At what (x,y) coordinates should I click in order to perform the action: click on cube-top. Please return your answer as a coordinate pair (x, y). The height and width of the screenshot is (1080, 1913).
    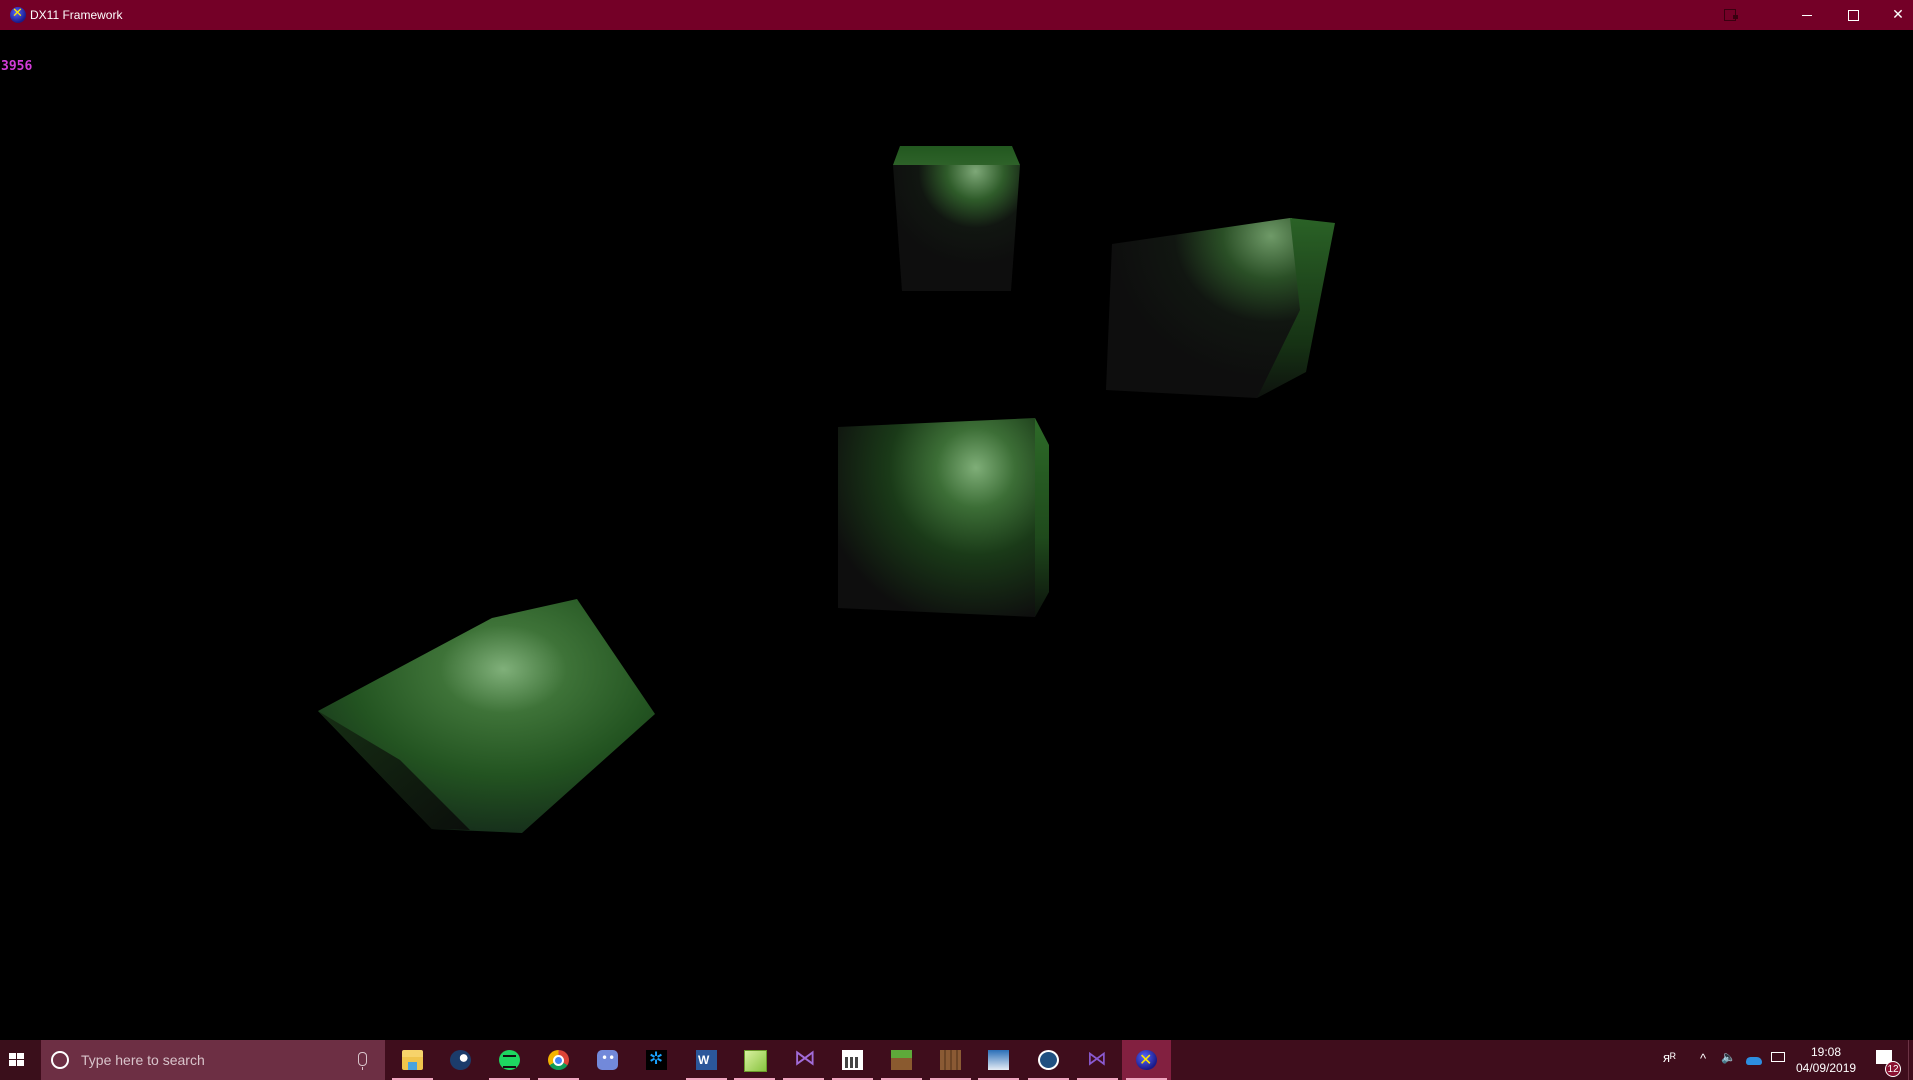
    Looking at the image, I should click on (956, 218).